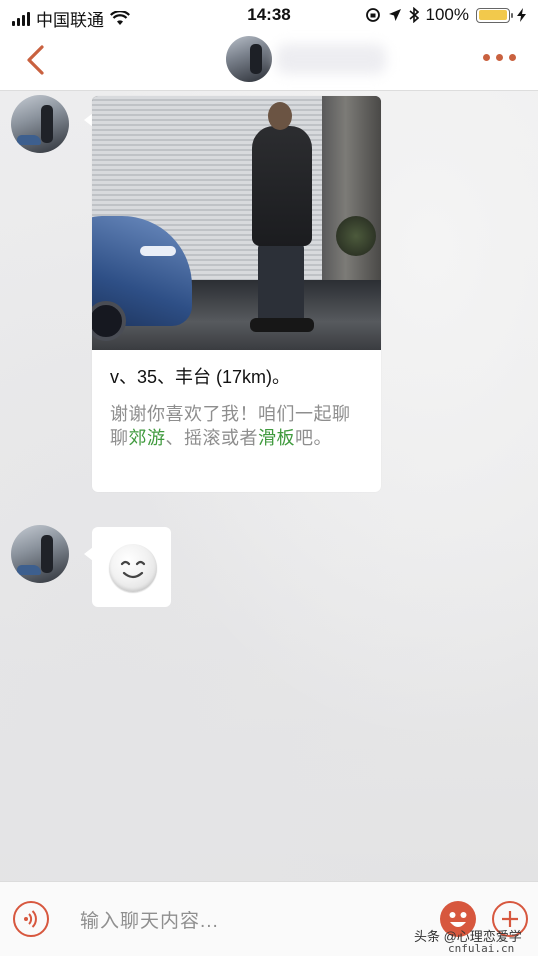 This screenshot has height=956, width=538. I want to click on smiley-icon, so click(133, 568).